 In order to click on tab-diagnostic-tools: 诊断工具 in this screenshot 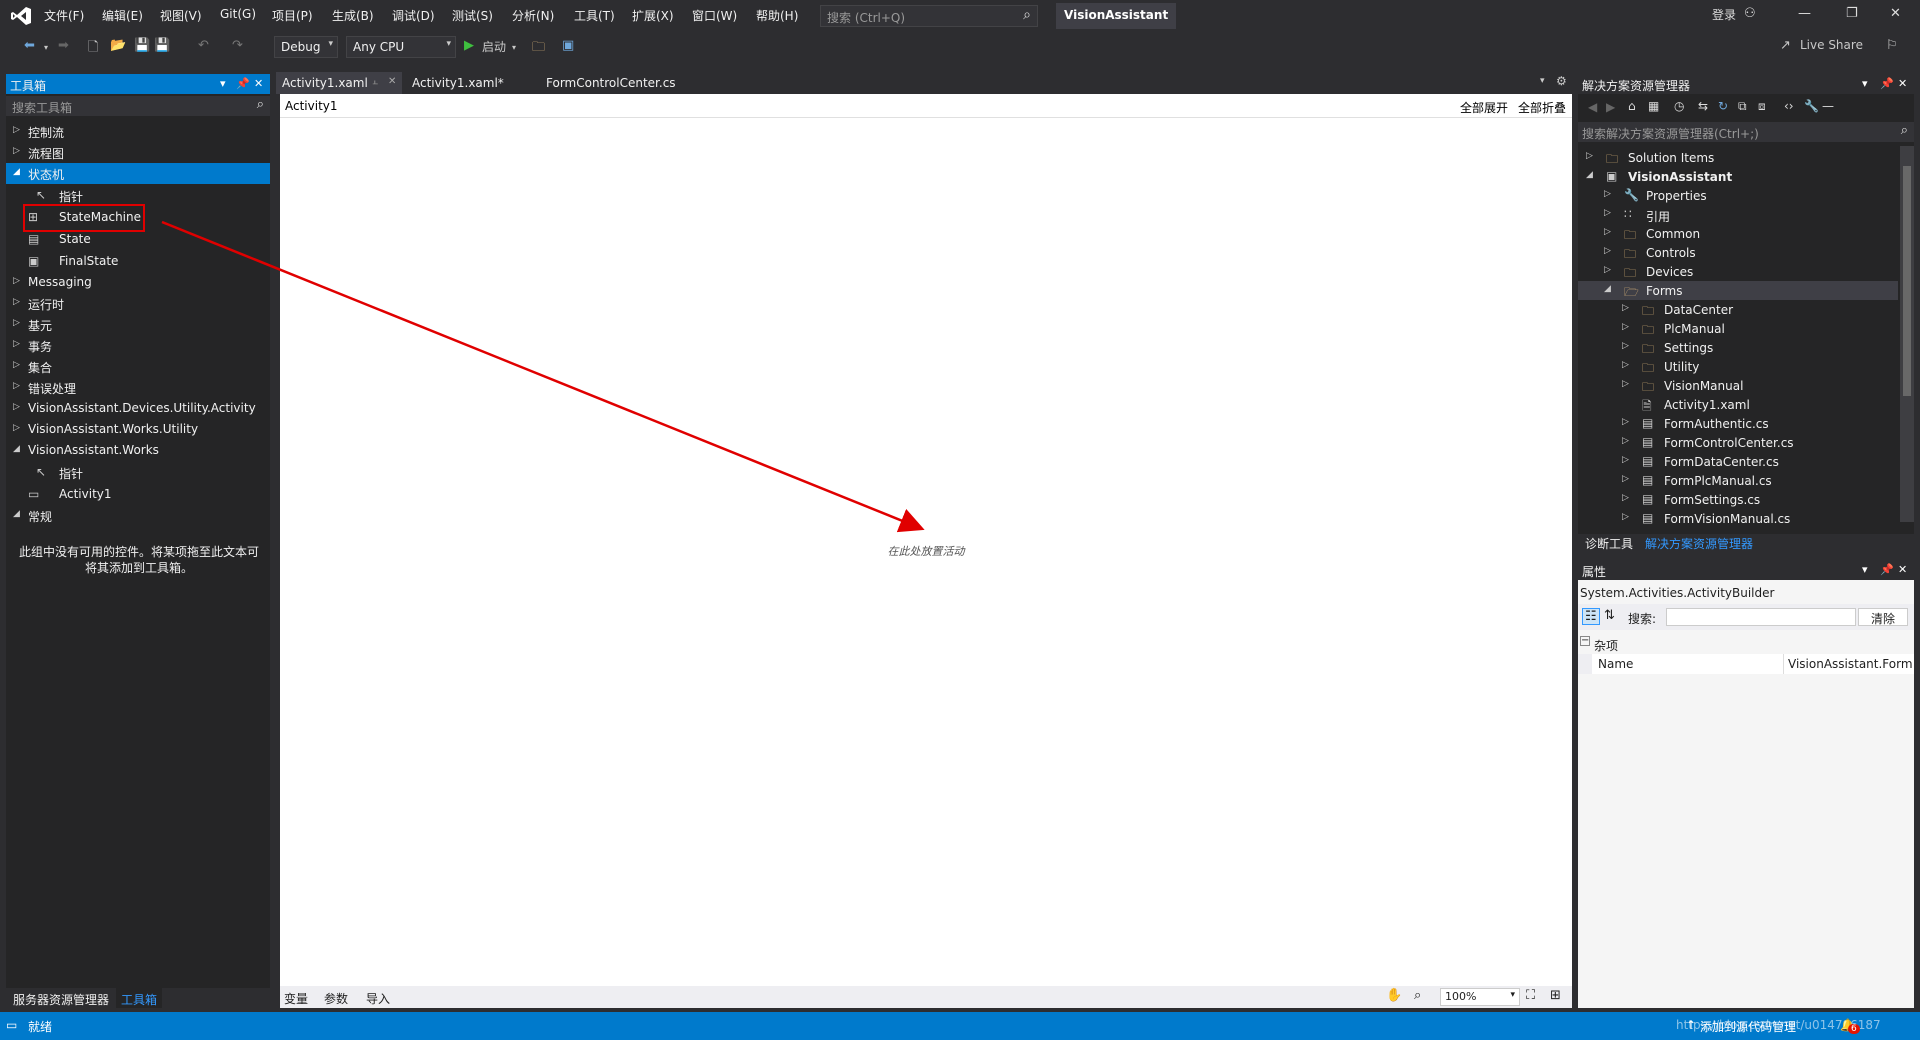, I will do `click(1609, 542)`.